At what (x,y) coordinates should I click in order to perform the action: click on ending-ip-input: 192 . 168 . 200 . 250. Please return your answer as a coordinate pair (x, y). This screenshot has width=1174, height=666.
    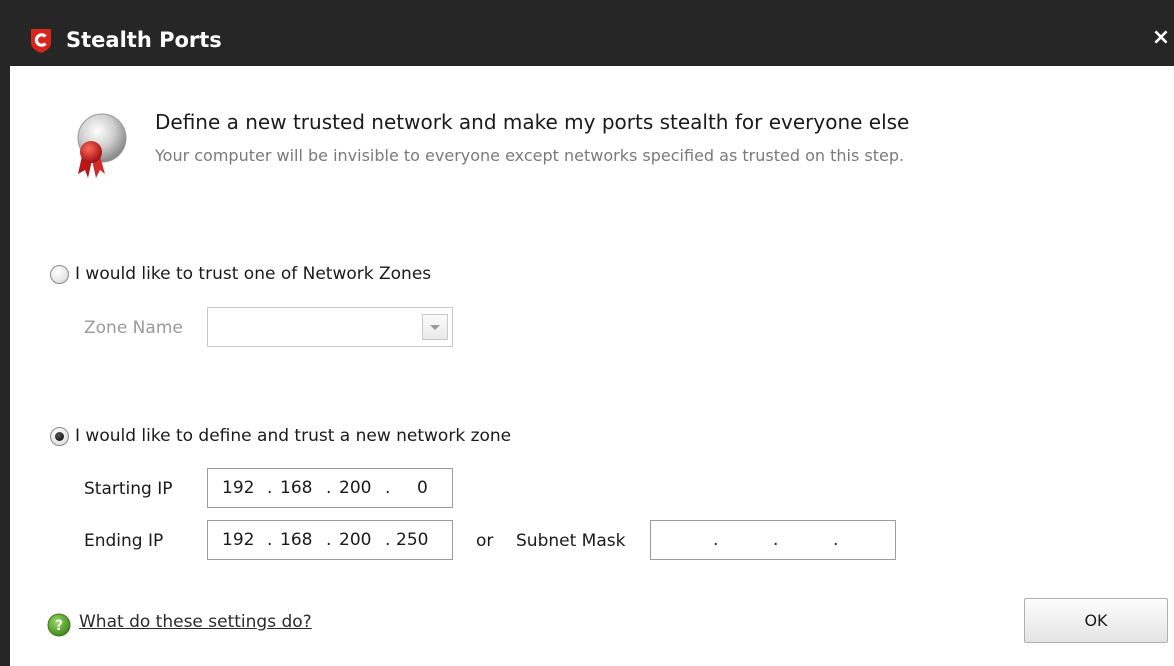
    Looking at the image, I should click on (330, 540).